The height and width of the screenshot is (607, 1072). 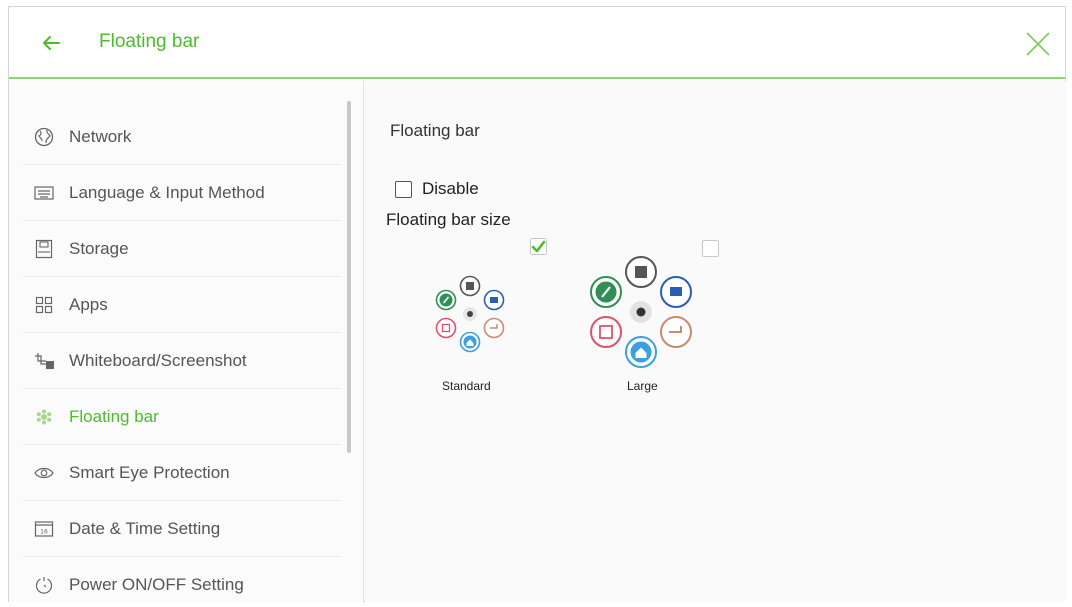 I want to click on sidebar-item-label: Network, so click(x=100, y=136).